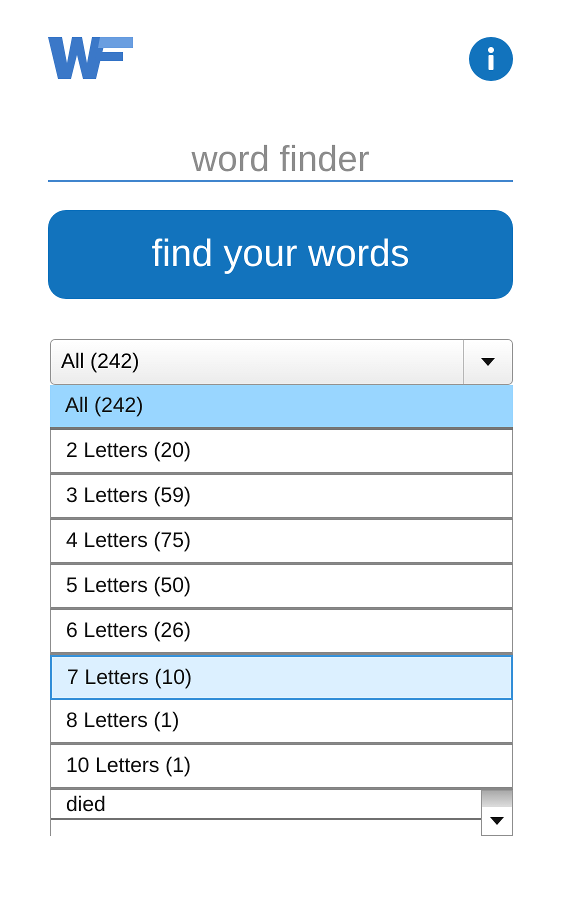 The width and height of the screenshot is (561, 900). What do you see at coordinates (281, 722) in the screenshot?
I see `dropdown-option: 8 Letters (1)` at bounding box center [281, 722].